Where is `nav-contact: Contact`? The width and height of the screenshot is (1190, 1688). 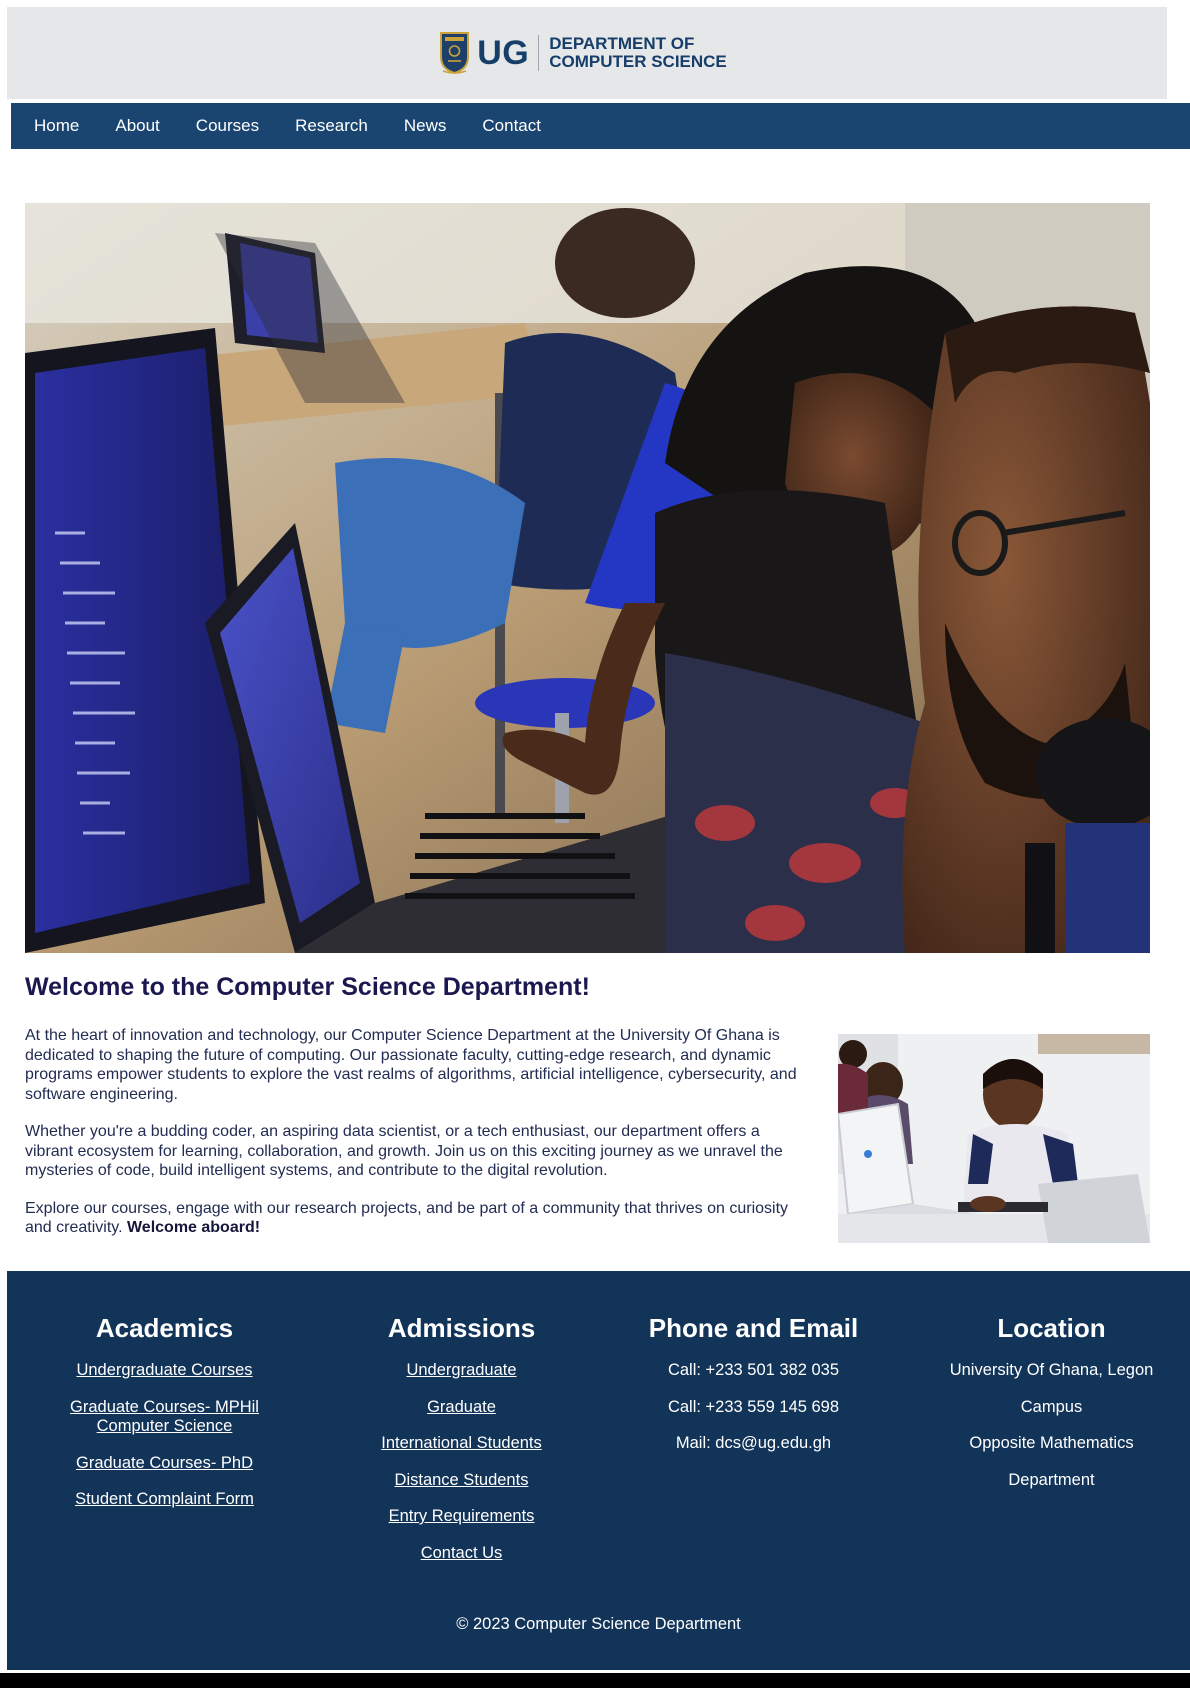 nav-contact: Contact is located at coordinates (511, 126).